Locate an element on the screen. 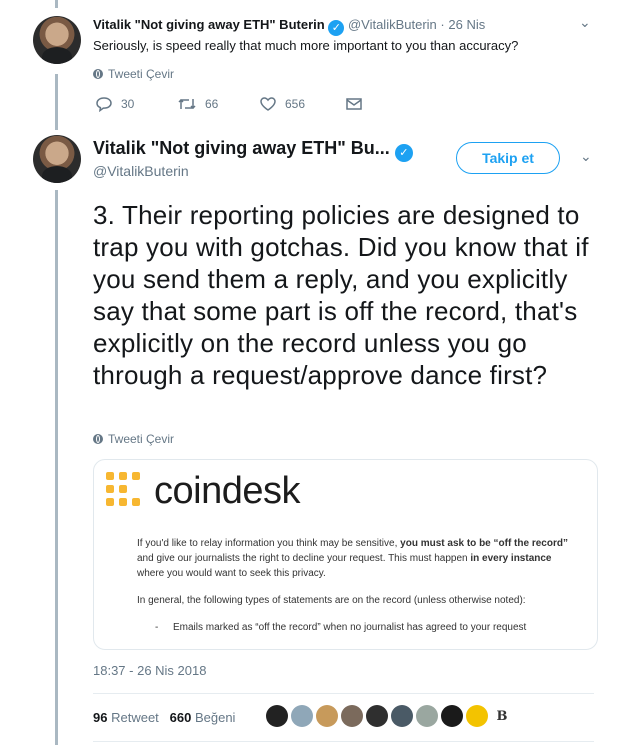 This screenshot has height=745, width=634. thread-line-bottom is located at coordinates (56, 467).